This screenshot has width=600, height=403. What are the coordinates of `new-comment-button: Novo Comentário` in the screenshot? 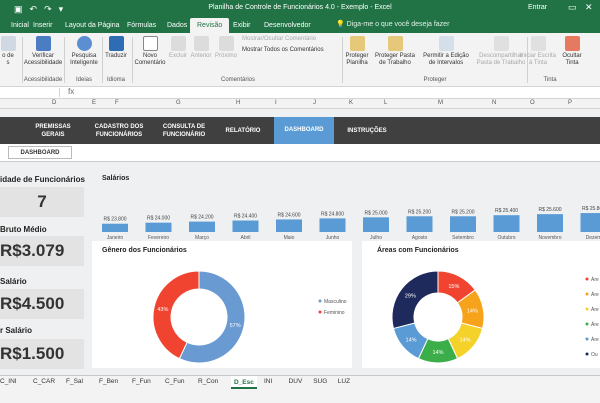 It's located at (150, 51).